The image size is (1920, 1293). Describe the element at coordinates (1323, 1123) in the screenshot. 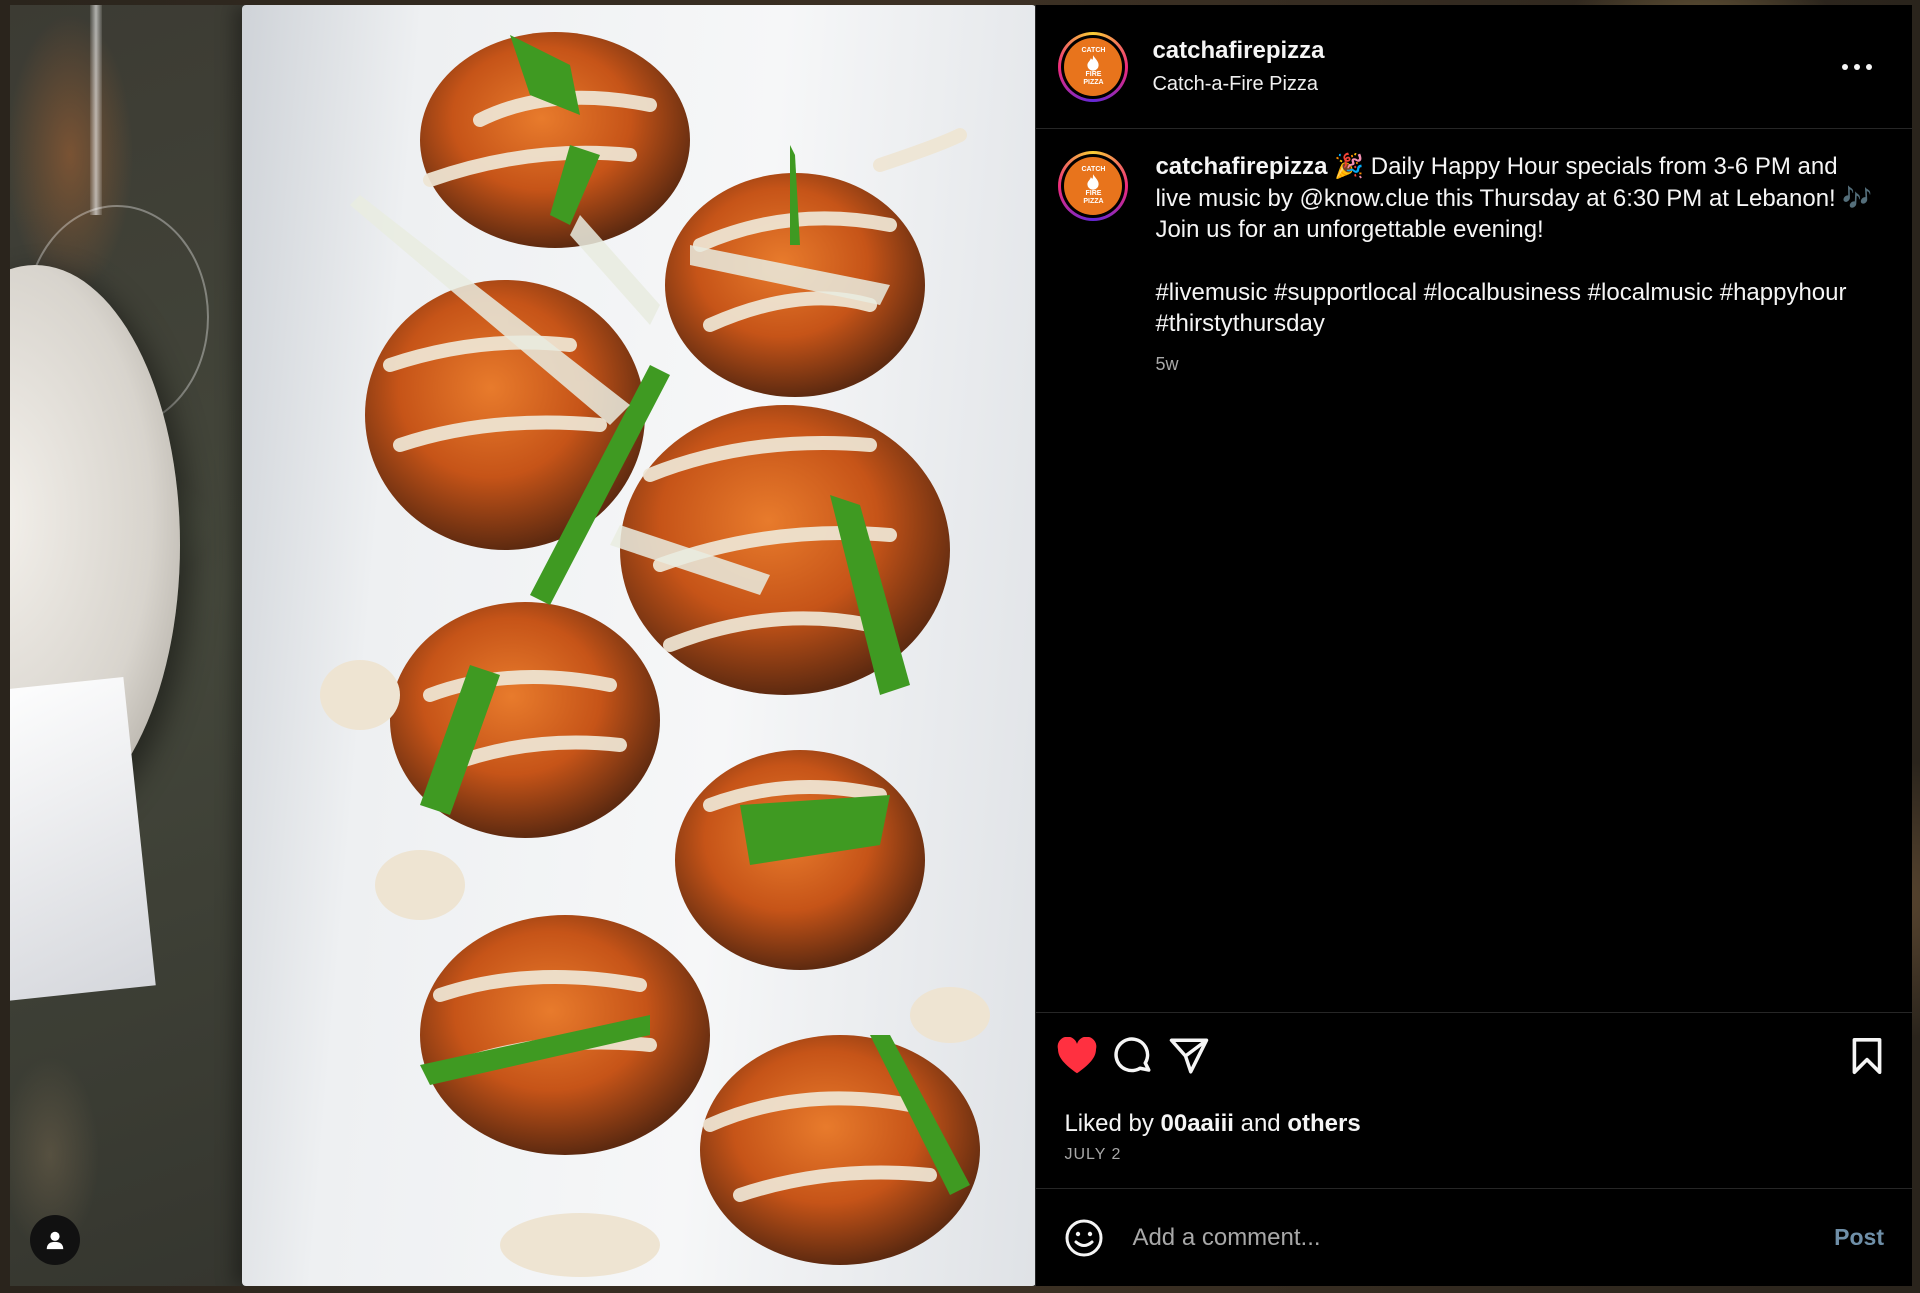

I see `liked-by-others: others` at that location.